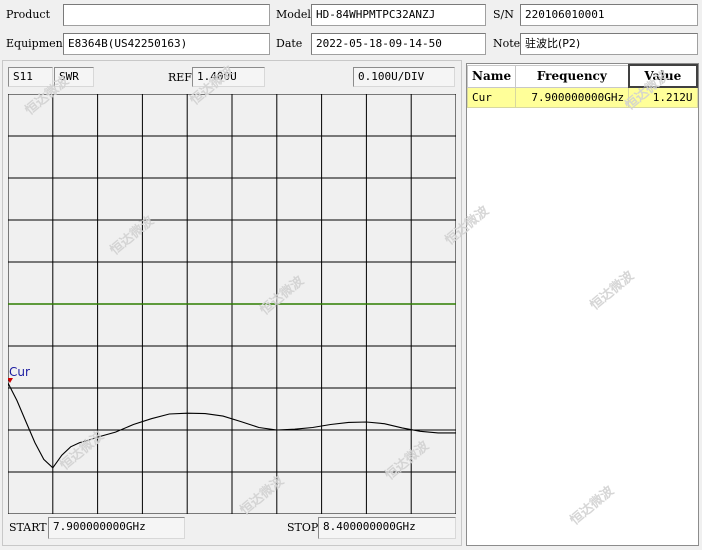 This screenshot has height=550, width=702. Describe the element at coordinates (19, 372) in the screenshot. I see `marker-label: Cur` at that location.